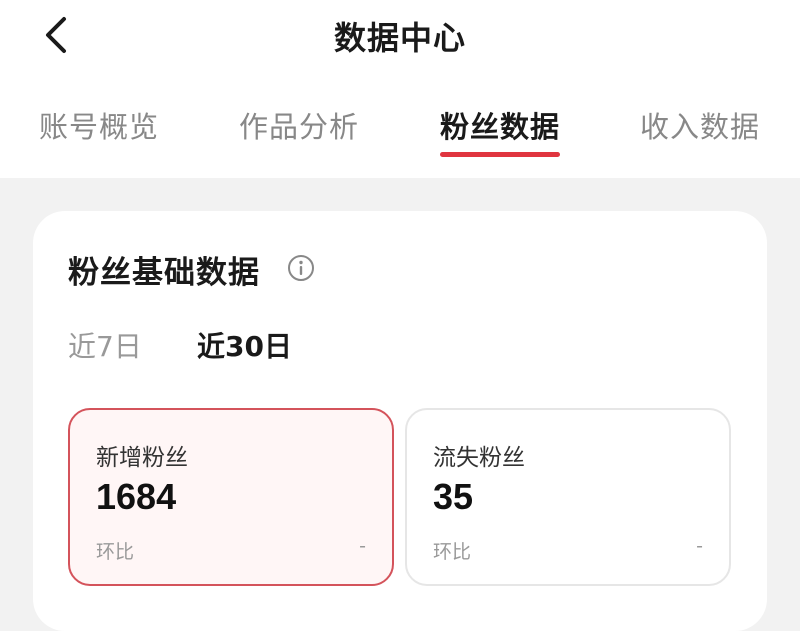  Describe the element at coordinates (400, 134) in the screenshot. I see `tab-bar: 账号概览 作品分析 粉丝数据 收入数据` at that location.